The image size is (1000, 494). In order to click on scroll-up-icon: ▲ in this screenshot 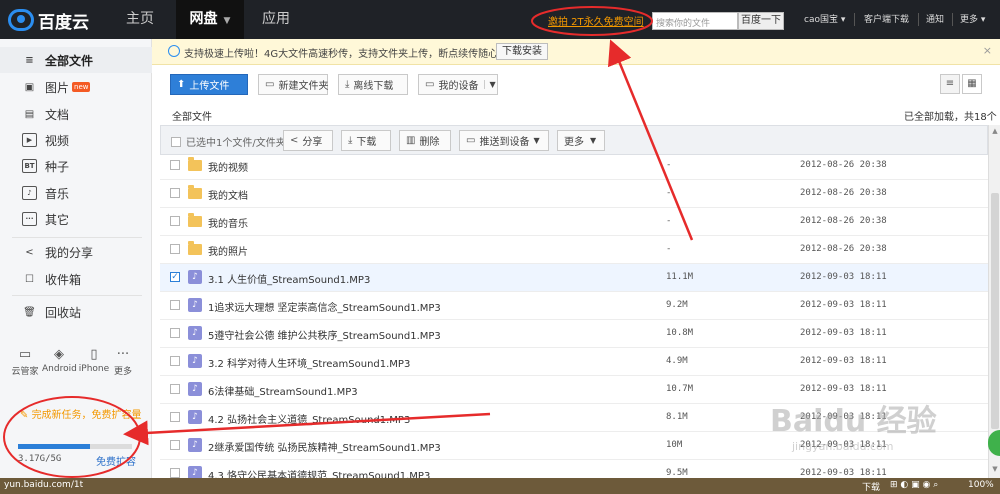, I will do `click(995, 132)`.